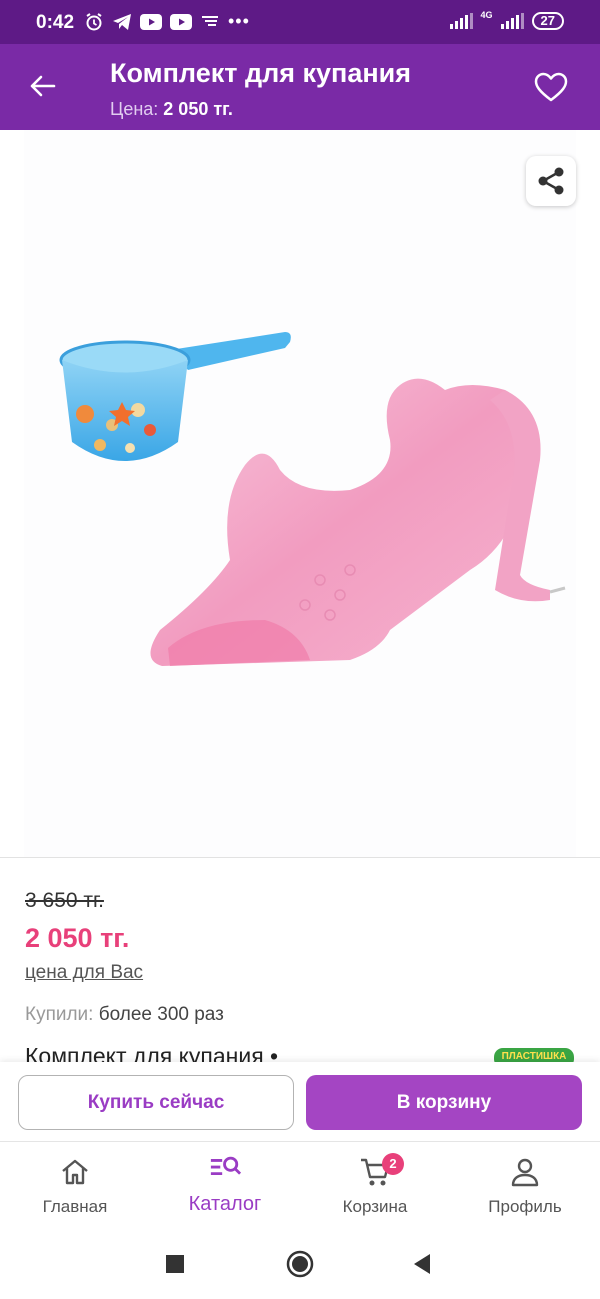 This screenshot has width=600, height=1299. I want to click on triangle-back-icon, so click(422, 1264).